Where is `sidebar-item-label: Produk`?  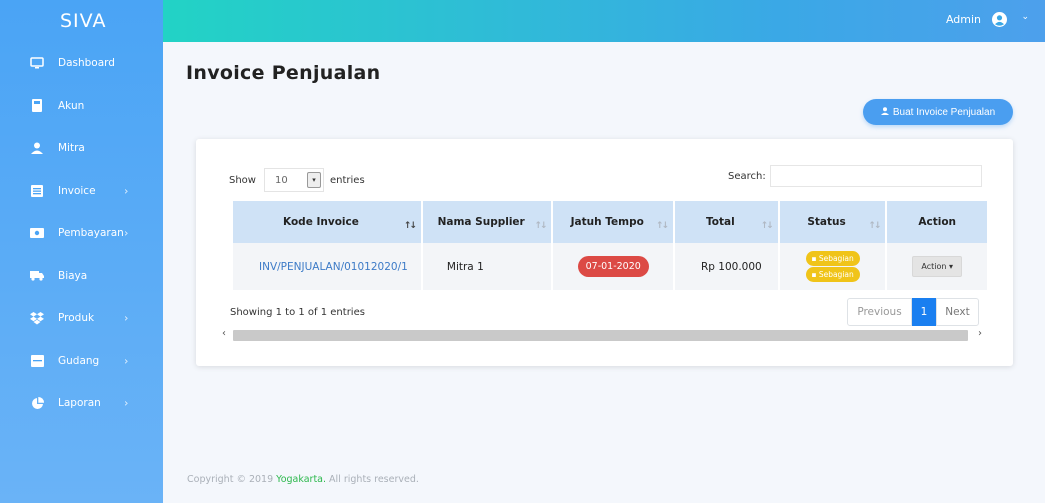 sidebar-item-label: Produk is located at coordinates (76, 318).